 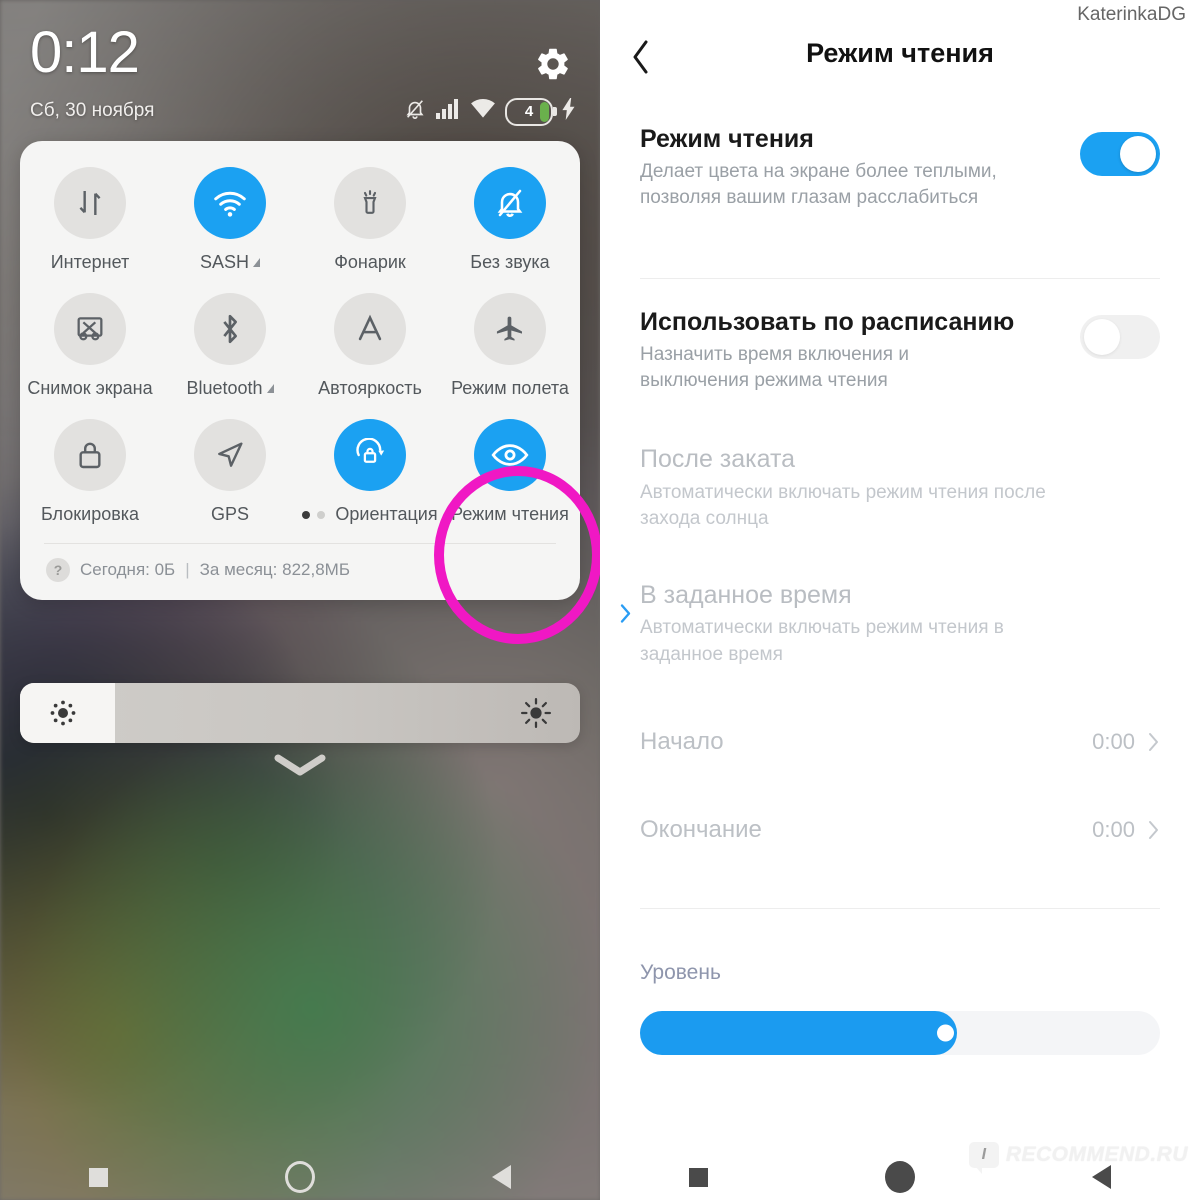 What do you see at coordinates (718, 459) in the screenshot?
I see `setting-title: После заката` at bounding box center [718, 459].